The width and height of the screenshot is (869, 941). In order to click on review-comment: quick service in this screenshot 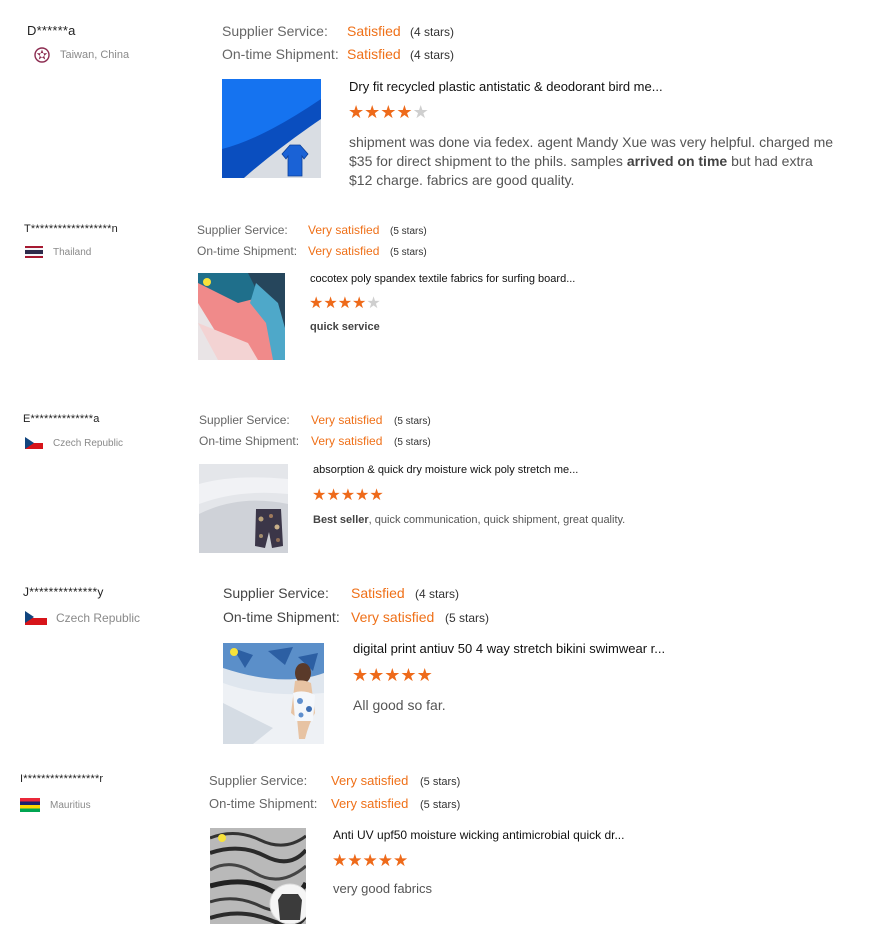, I will do `click(345, 327)`.